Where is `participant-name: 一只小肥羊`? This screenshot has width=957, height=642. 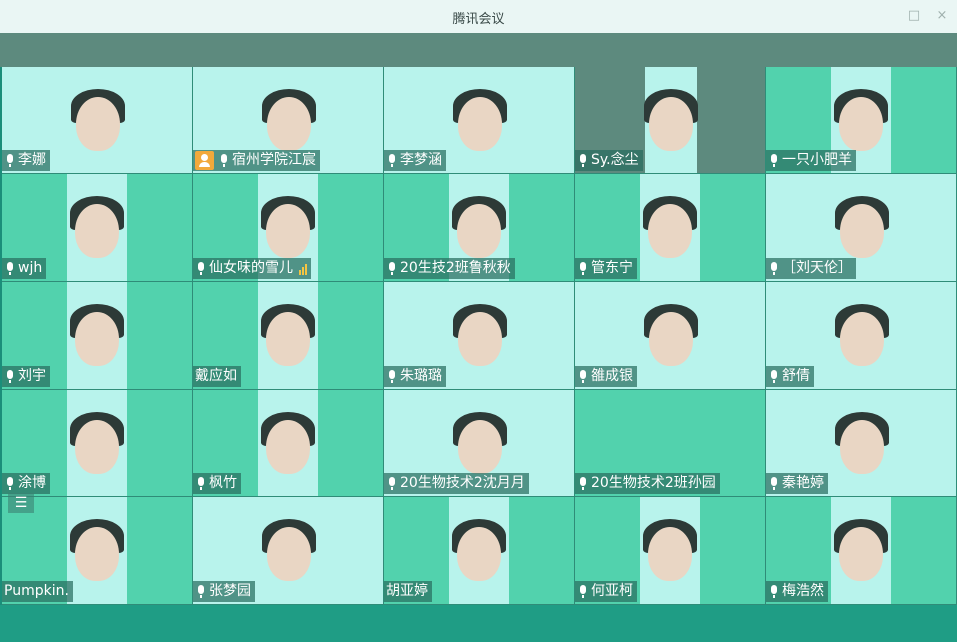
participant-name: 一只小肥羊 is located at coordinates (817, 160).